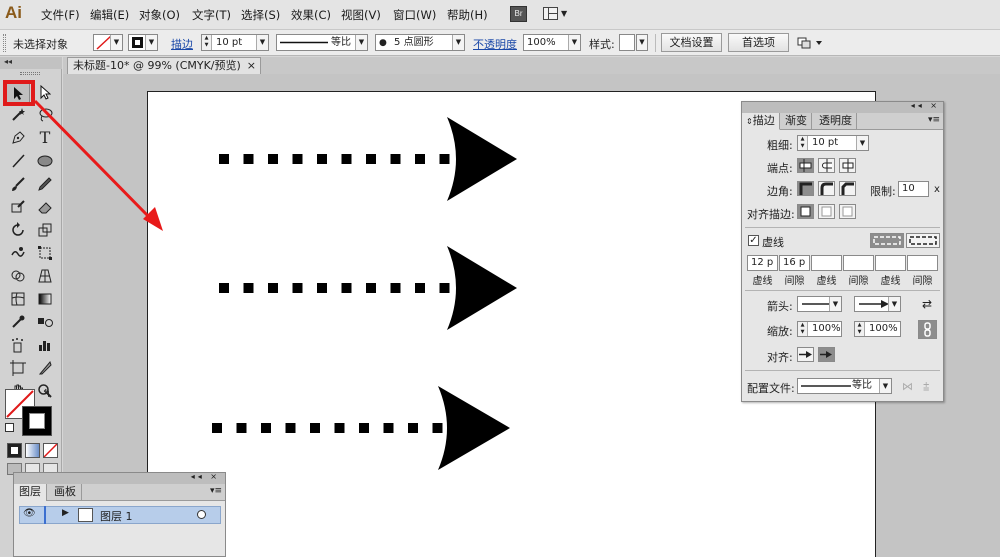 The height and width of the screenshot is (557, 1000). What do you see at coordinates (842, 290) in the screenshot?
I see `divider` at bounding box center [842, 290].